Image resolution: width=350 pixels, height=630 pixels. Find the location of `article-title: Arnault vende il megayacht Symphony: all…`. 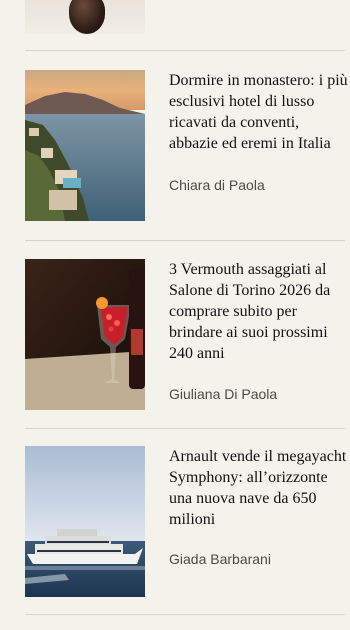

article-title: Arnault vende il megayacht Symphony: all… is located at coordinates (259, 488).